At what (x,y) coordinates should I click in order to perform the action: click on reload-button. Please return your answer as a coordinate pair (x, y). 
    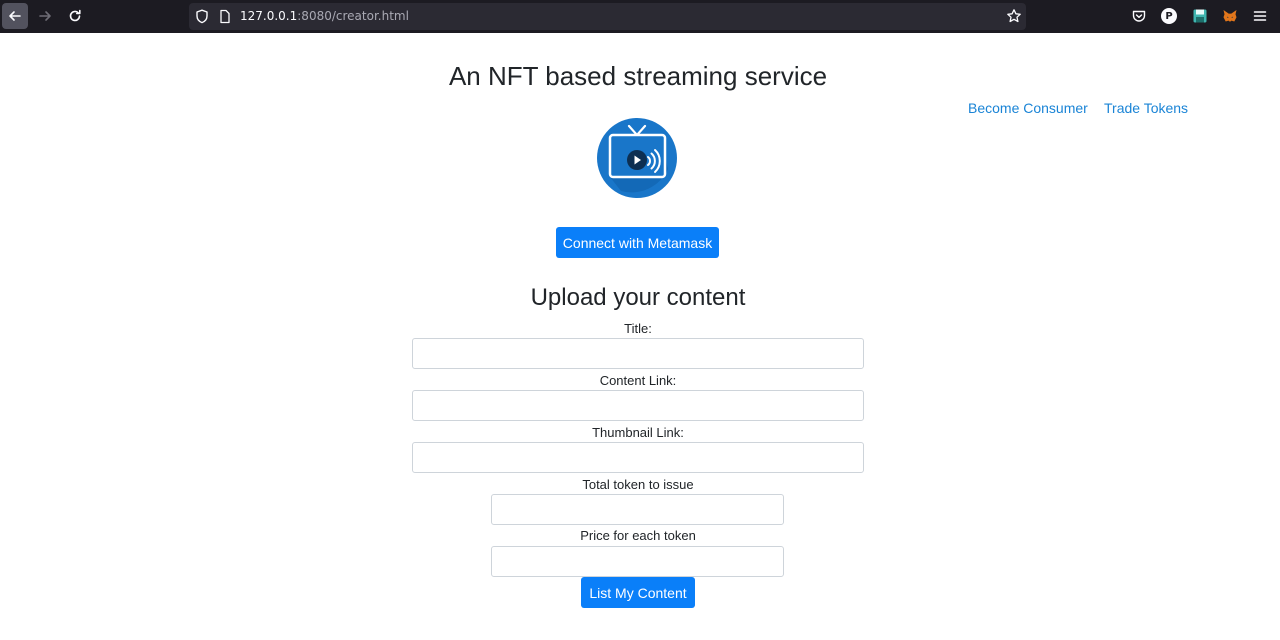
    Looking at the image, I should click on (75, 16).